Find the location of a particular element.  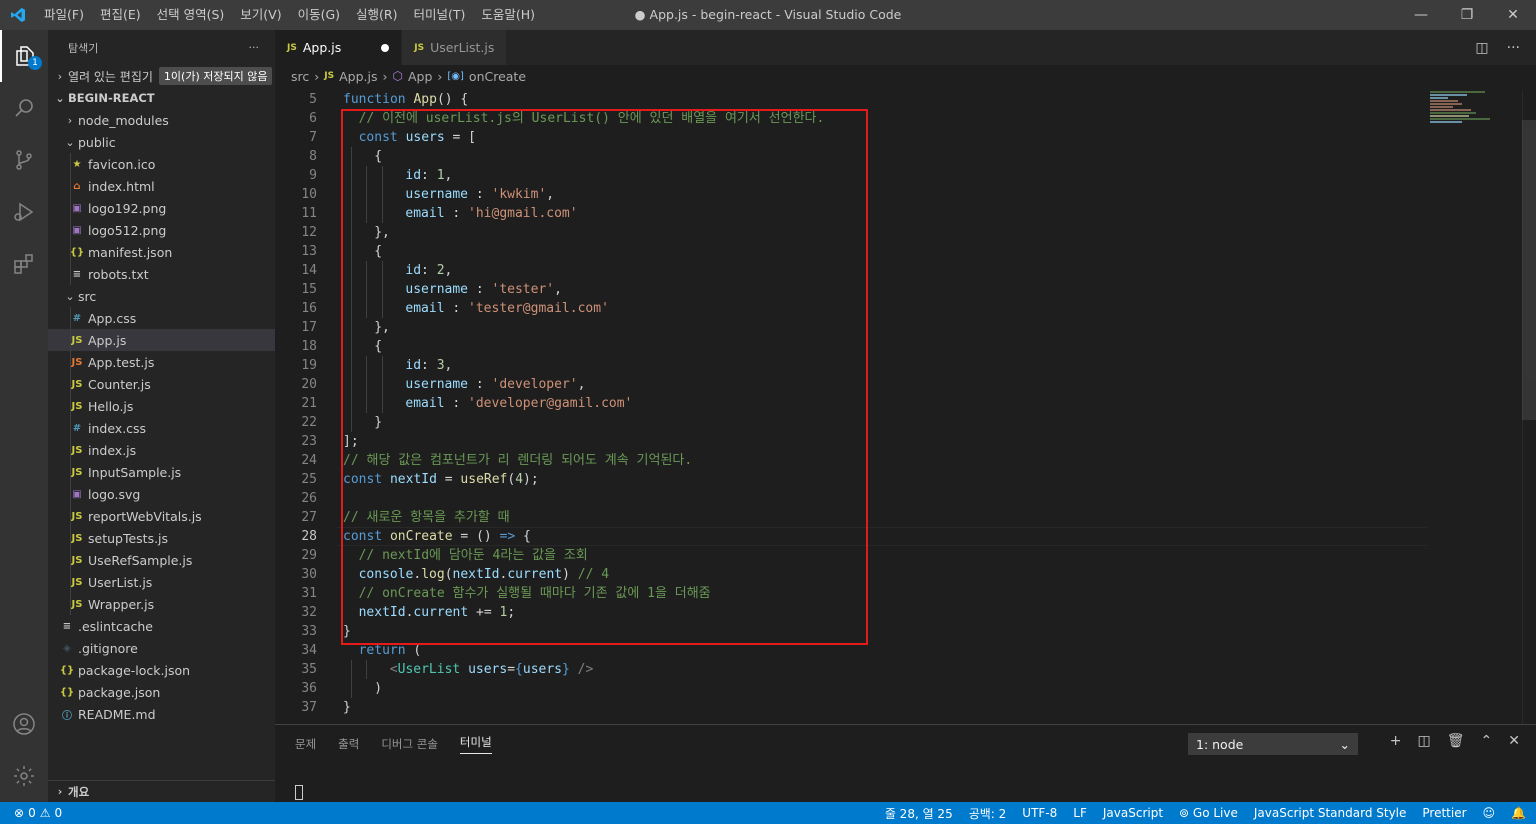

tab-userlist-js: JS UserList.js is located at coordinates (455, 47).